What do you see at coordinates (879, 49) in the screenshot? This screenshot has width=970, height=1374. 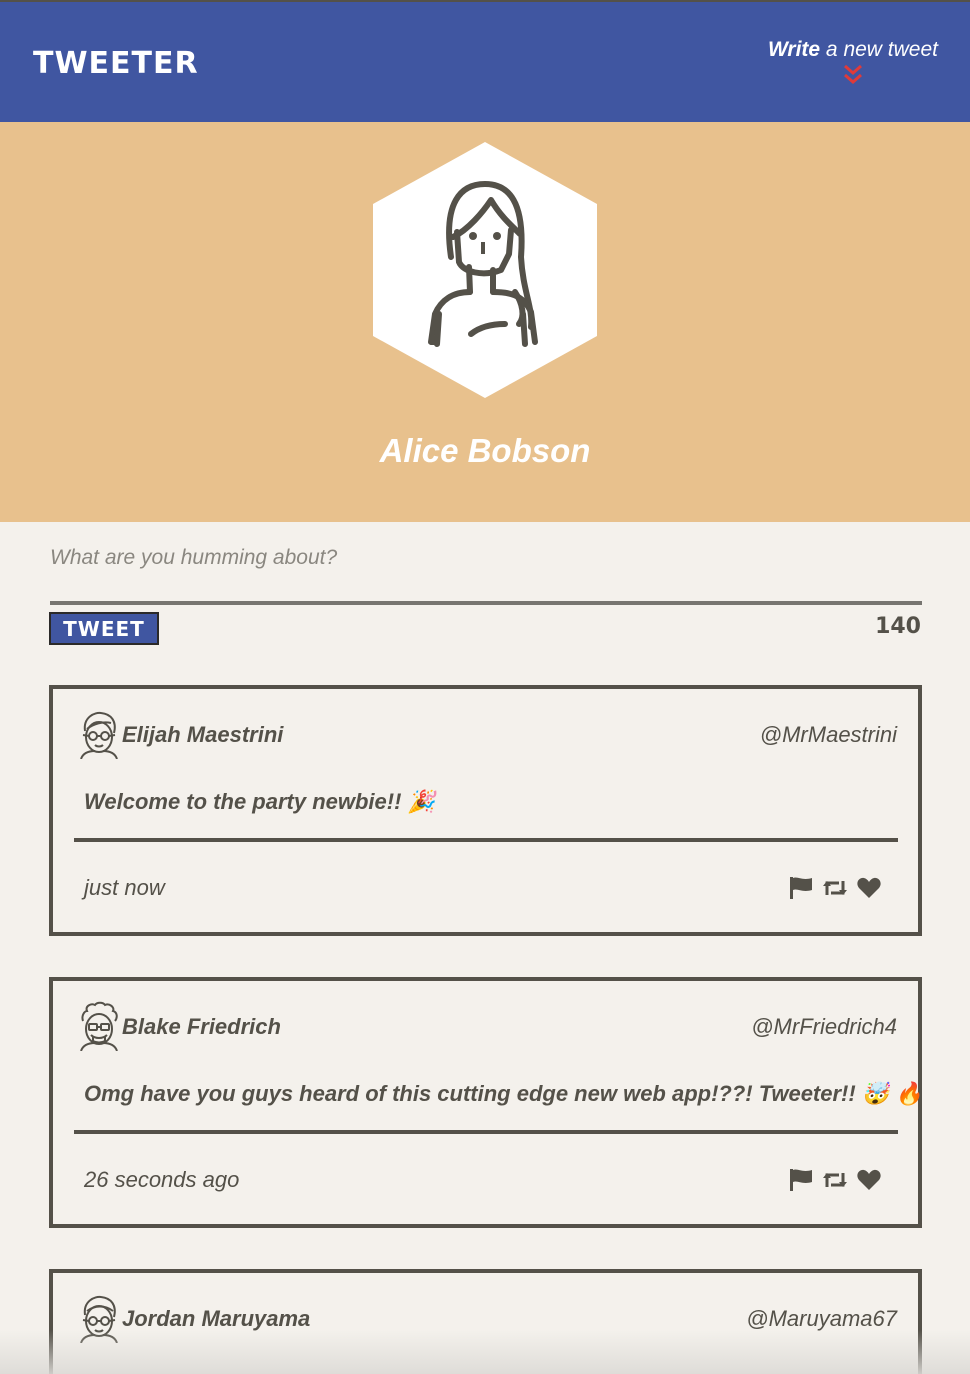 I see `compose-toggle-rest: a new tweet` at bounding box center [879, 49].